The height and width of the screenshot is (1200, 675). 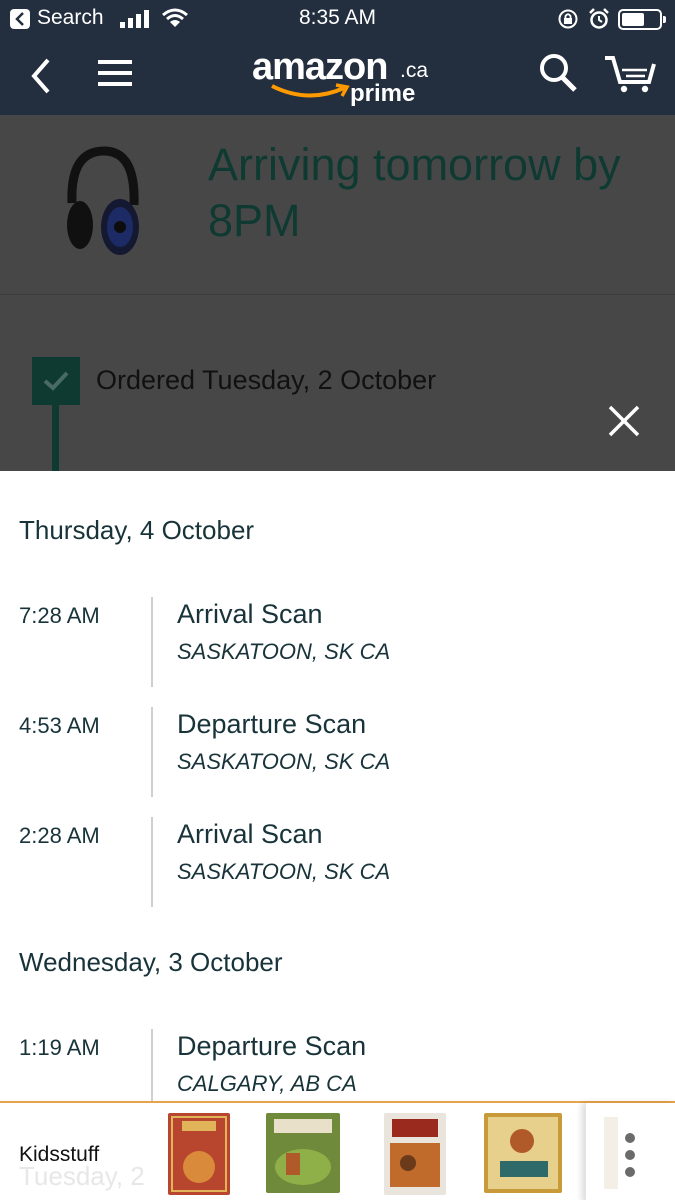 What do you see at coordinates (630, 1155) in the screenshot?
I see `more-options-icon` at bounding box center [630, 1155].